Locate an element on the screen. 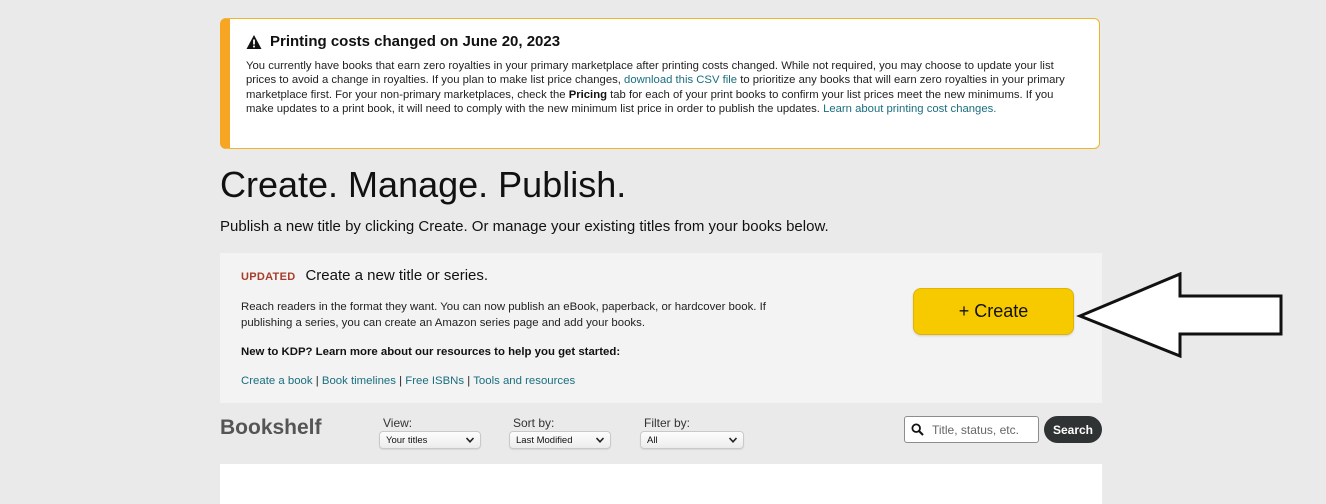  updated-badge: UPDATED is located at coordinates (268, 277).